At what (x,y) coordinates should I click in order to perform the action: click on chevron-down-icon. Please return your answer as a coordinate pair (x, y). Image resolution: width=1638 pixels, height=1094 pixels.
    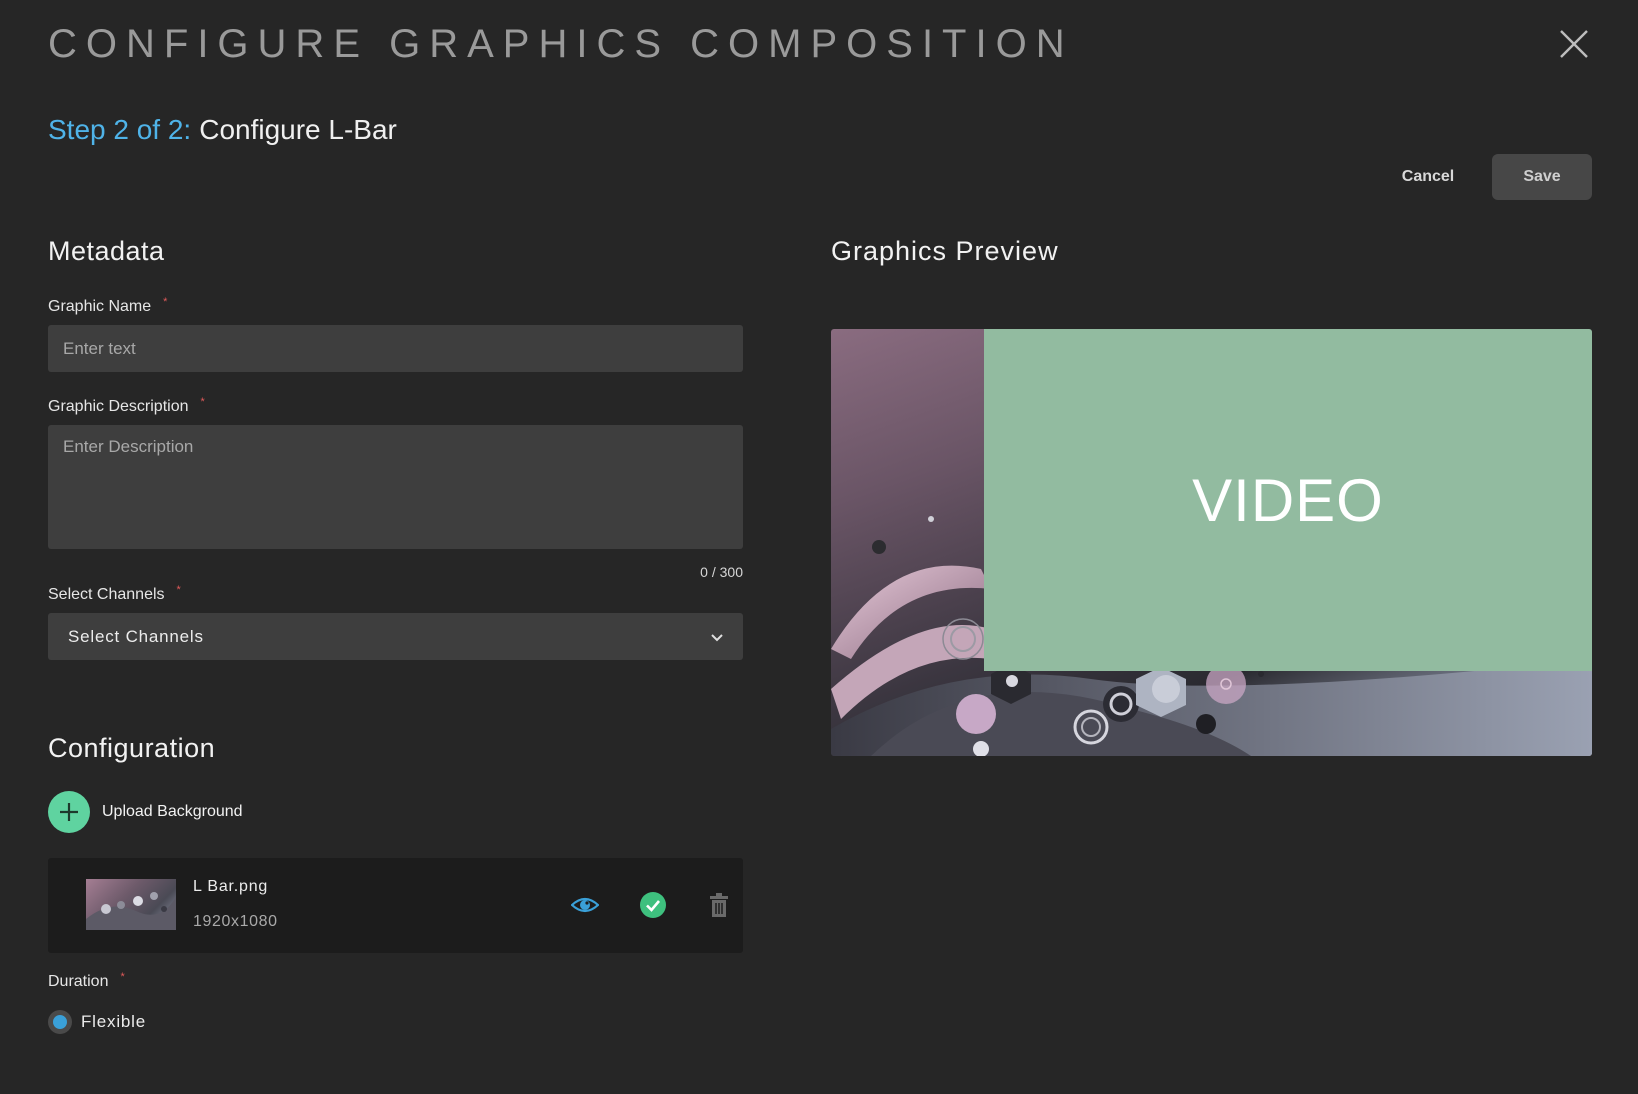
    Looking at the image, I should click on (717, 637).